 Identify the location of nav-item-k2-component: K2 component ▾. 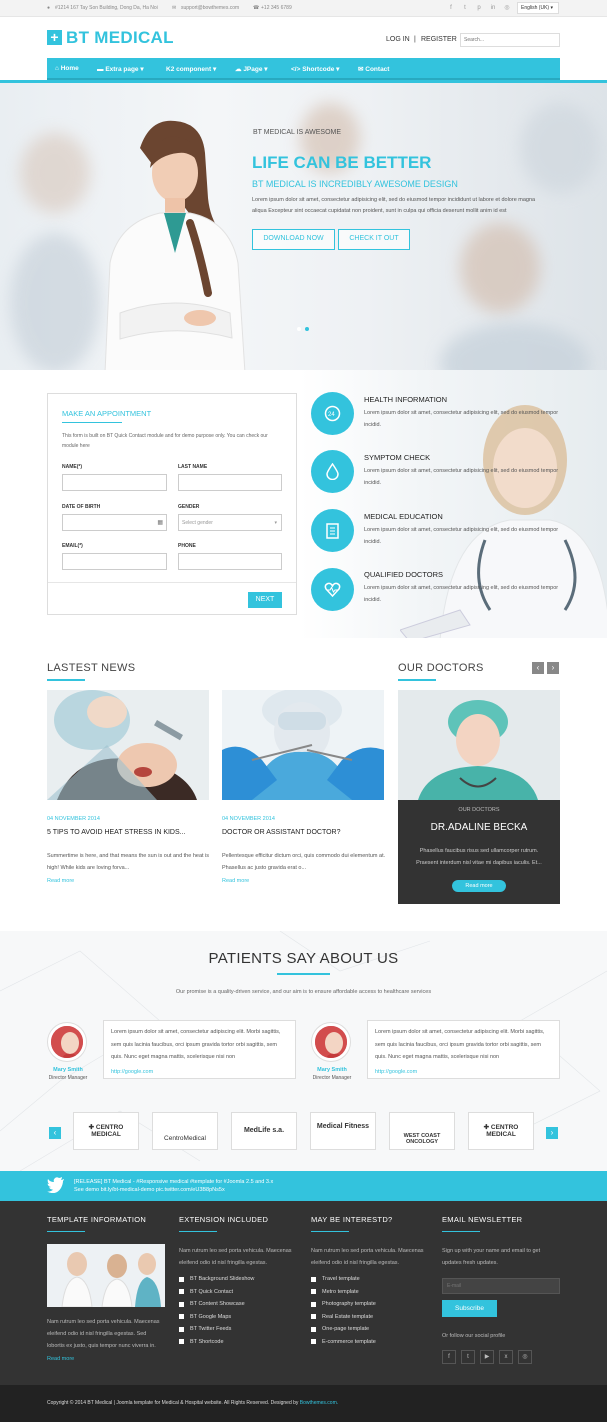
(191, 69).